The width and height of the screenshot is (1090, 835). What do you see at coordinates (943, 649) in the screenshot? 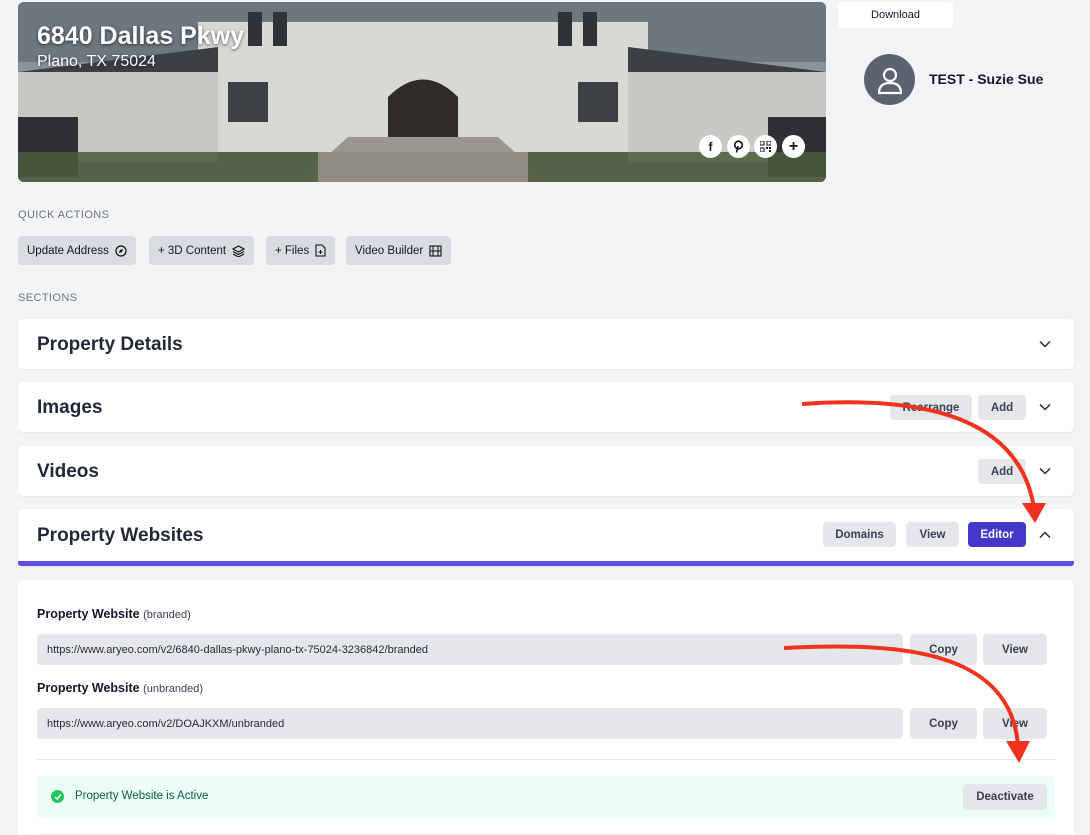
I see `copy-branded-button: Copy` at bounding box center [943, 649].